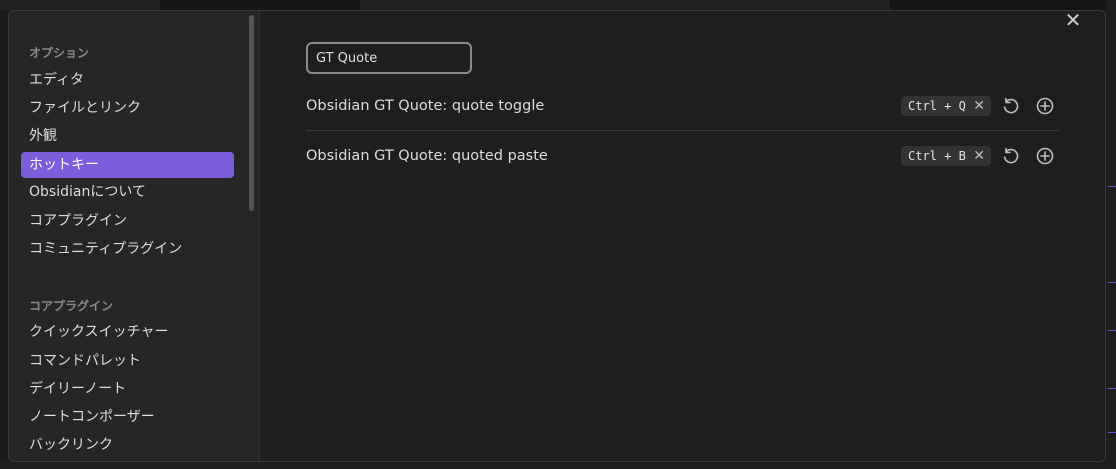 The height and width of the screenshot is (469, 1116). What do you see at coordinates (127, 417) in the screenshot?
I see `sidebar-item-note-composer: ノートコンポーザー` at bounding box center [127, 417].